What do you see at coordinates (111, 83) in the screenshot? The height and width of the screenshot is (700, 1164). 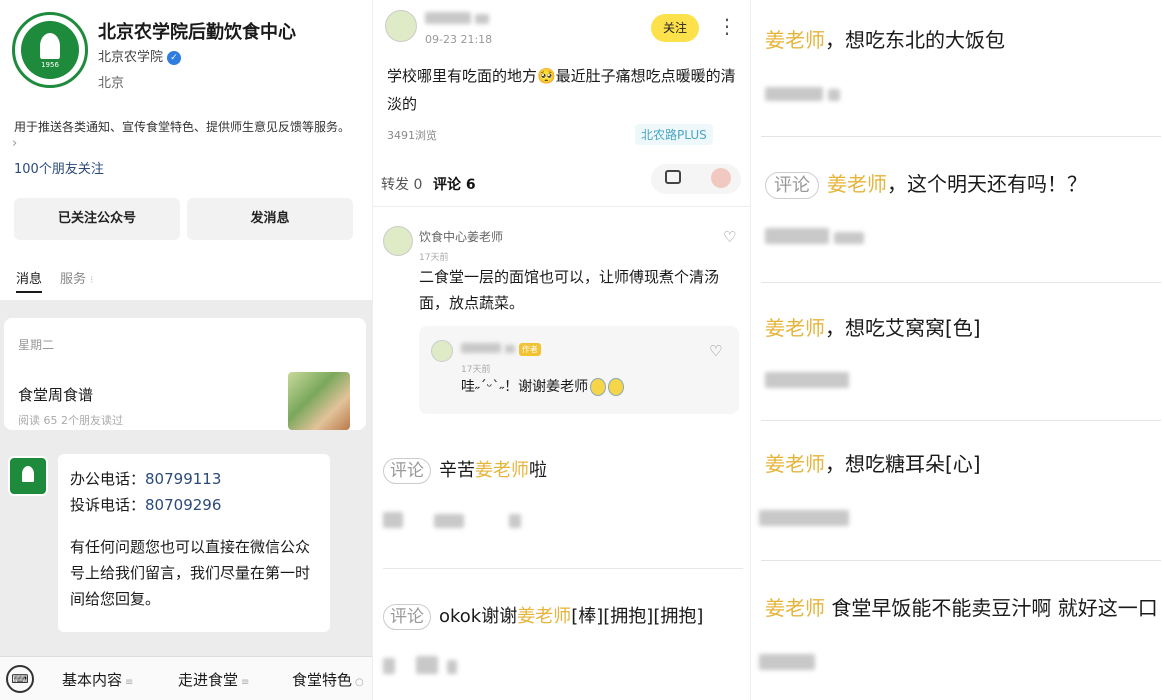 I see `account-location: 北京` at bounding box center [111, 83].